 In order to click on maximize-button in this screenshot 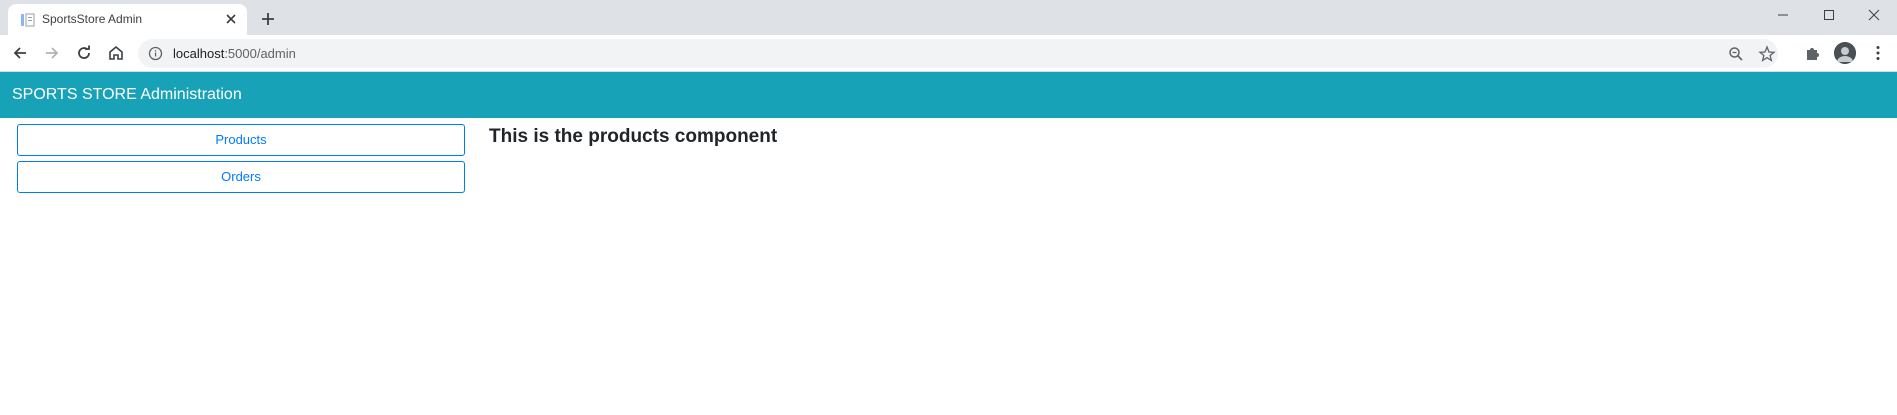, I will do `click(1829, 15)`.